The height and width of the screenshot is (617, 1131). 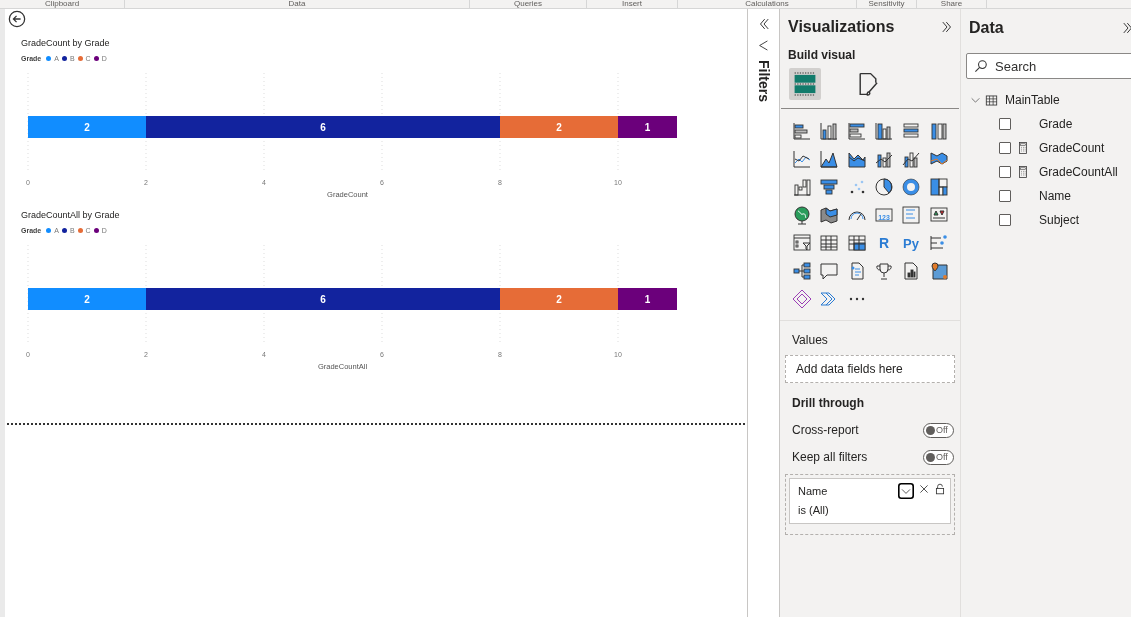 What do you see at coordinates (829, 131) in the screenshot?
I see `stacked-column-chart-icon` at bounding box center [829, 131].